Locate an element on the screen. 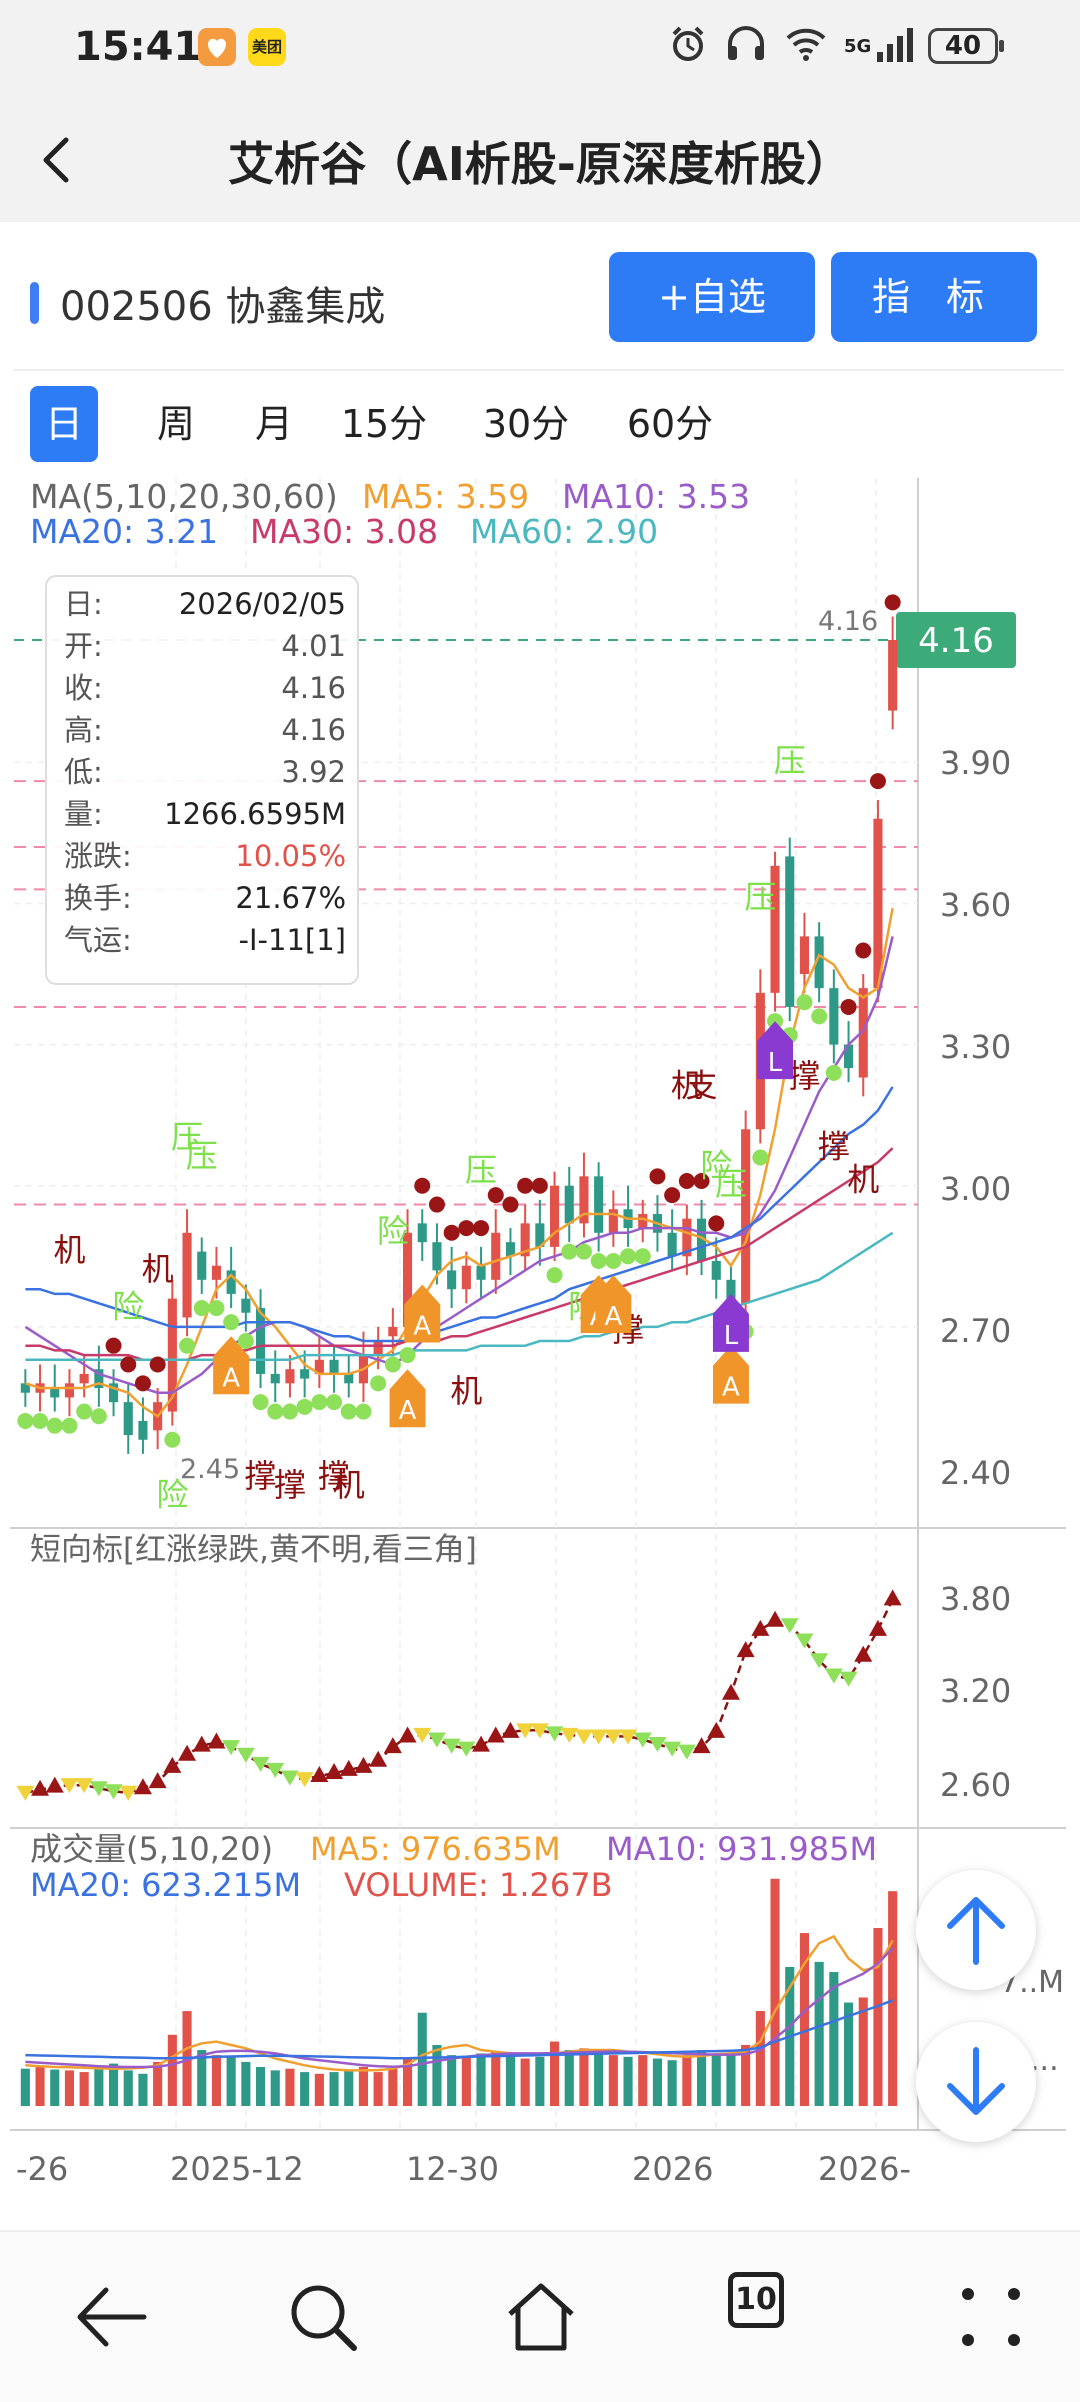 The image size is (1080, 2402). price-tick: 3.90 is located at coordinates (975, 763).